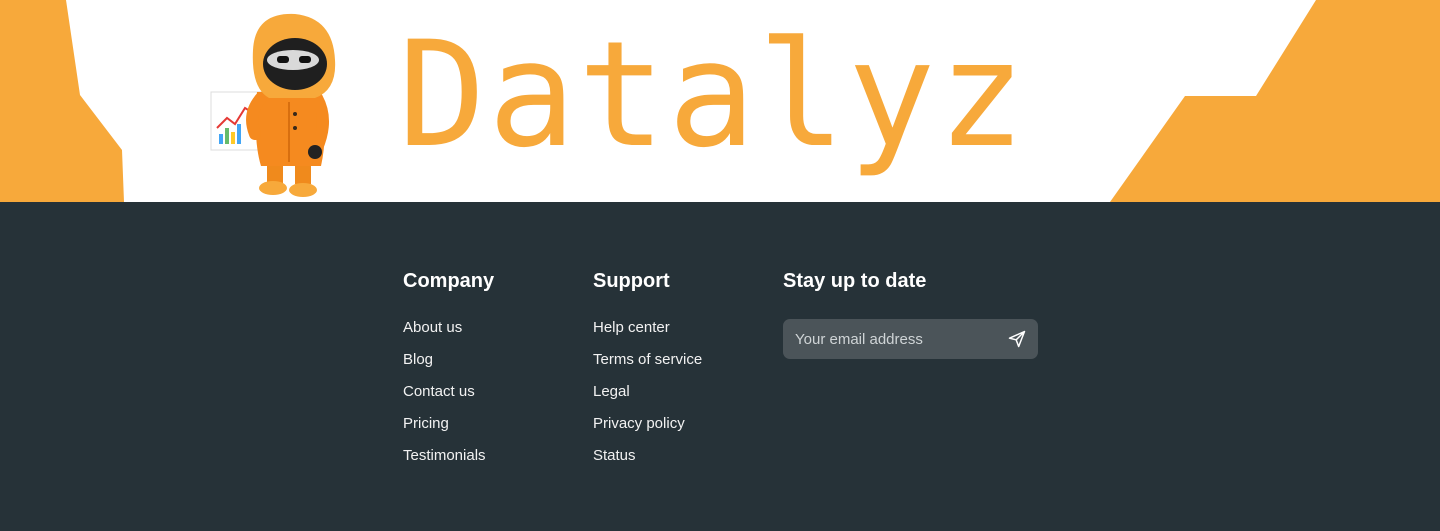  Describe the element at coordinates (713, 95) in the screenshot. I see `brand-logo-text: Datalyz` at that location.